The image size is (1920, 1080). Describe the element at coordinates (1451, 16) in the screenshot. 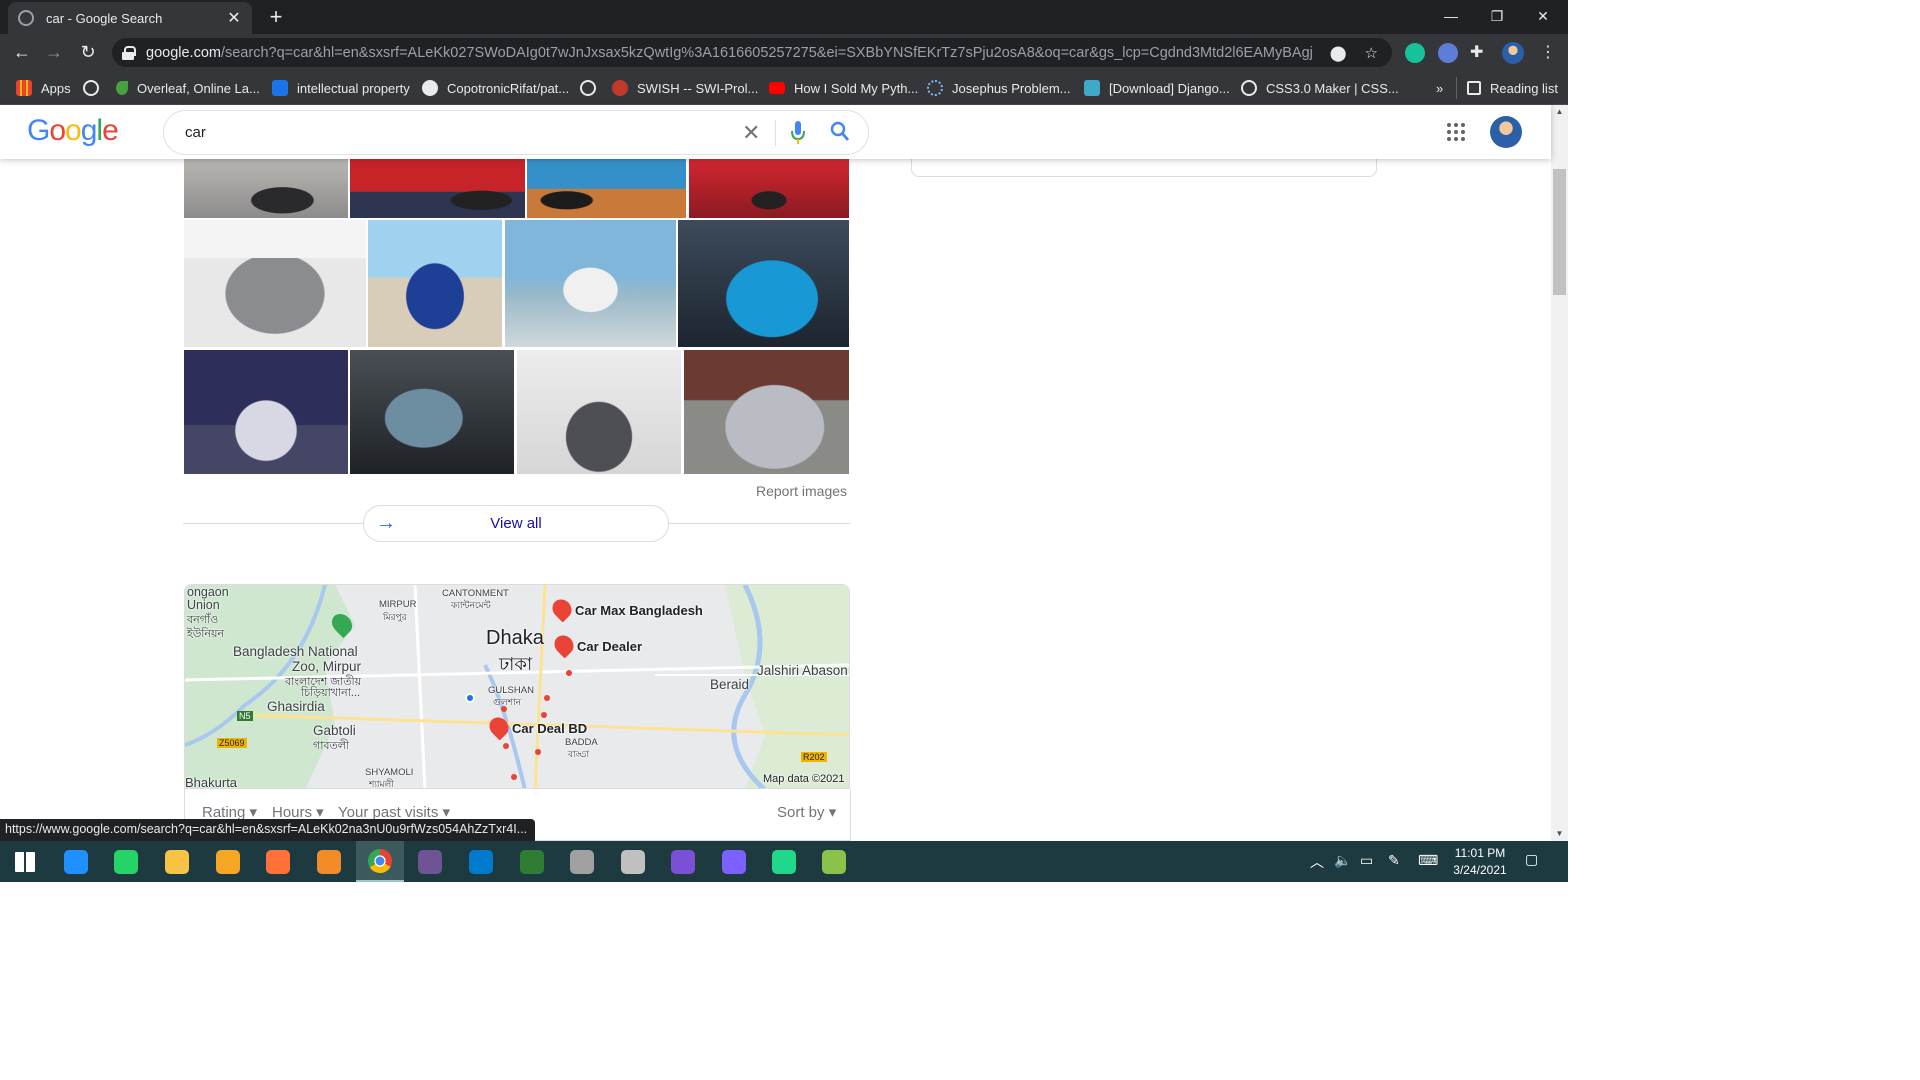

I see `minimize-icon: —` at that location.